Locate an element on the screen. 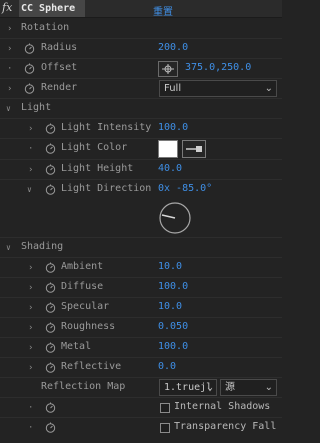 The height and width of the screenshot is (443, 320). reflection-map-label: Reflection Map is located at coordinates (83, 386).